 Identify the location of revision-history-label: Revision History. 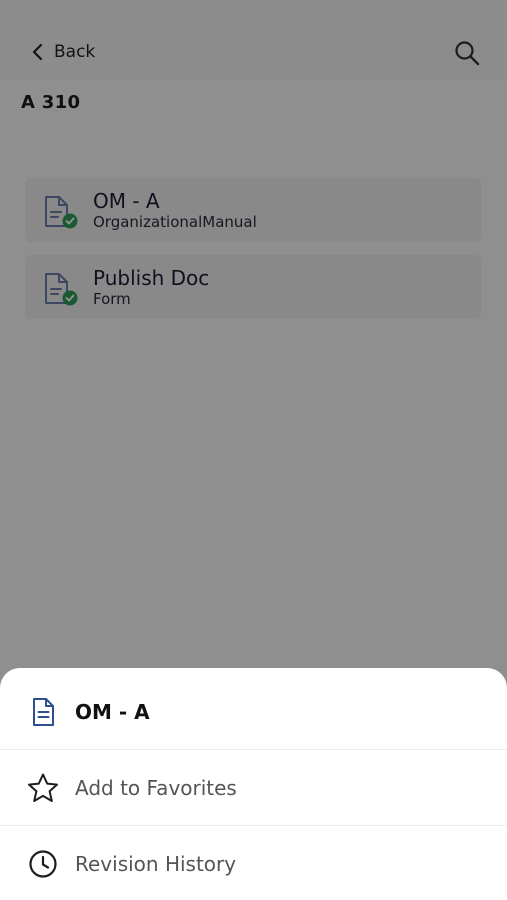
(156, 864).